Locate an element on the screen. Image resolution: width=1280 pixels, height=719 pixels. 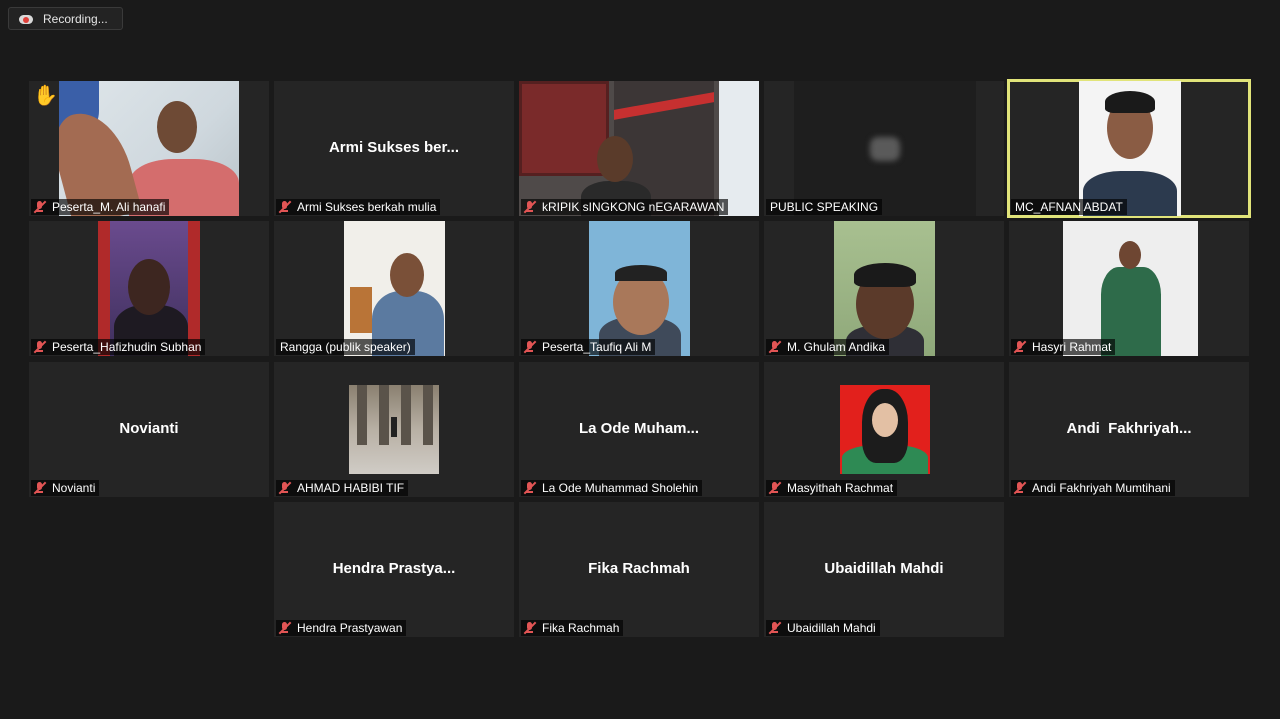
participant-name-label: Ubaidillah Mahdi is located at coordinates (823, 628).